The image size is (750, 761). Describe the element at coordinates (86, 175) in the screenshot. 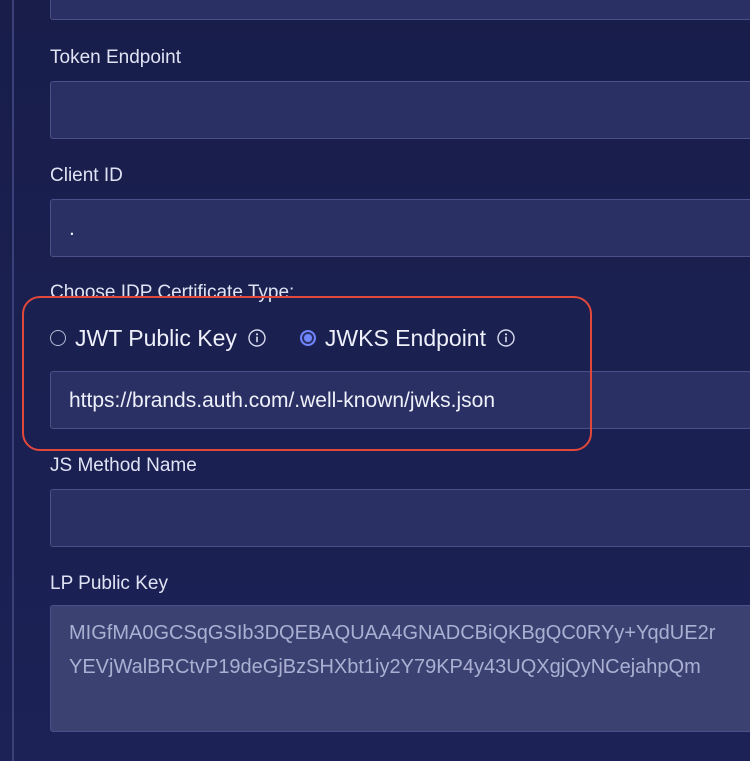

I see `client-id-label: Client ID` at that location.